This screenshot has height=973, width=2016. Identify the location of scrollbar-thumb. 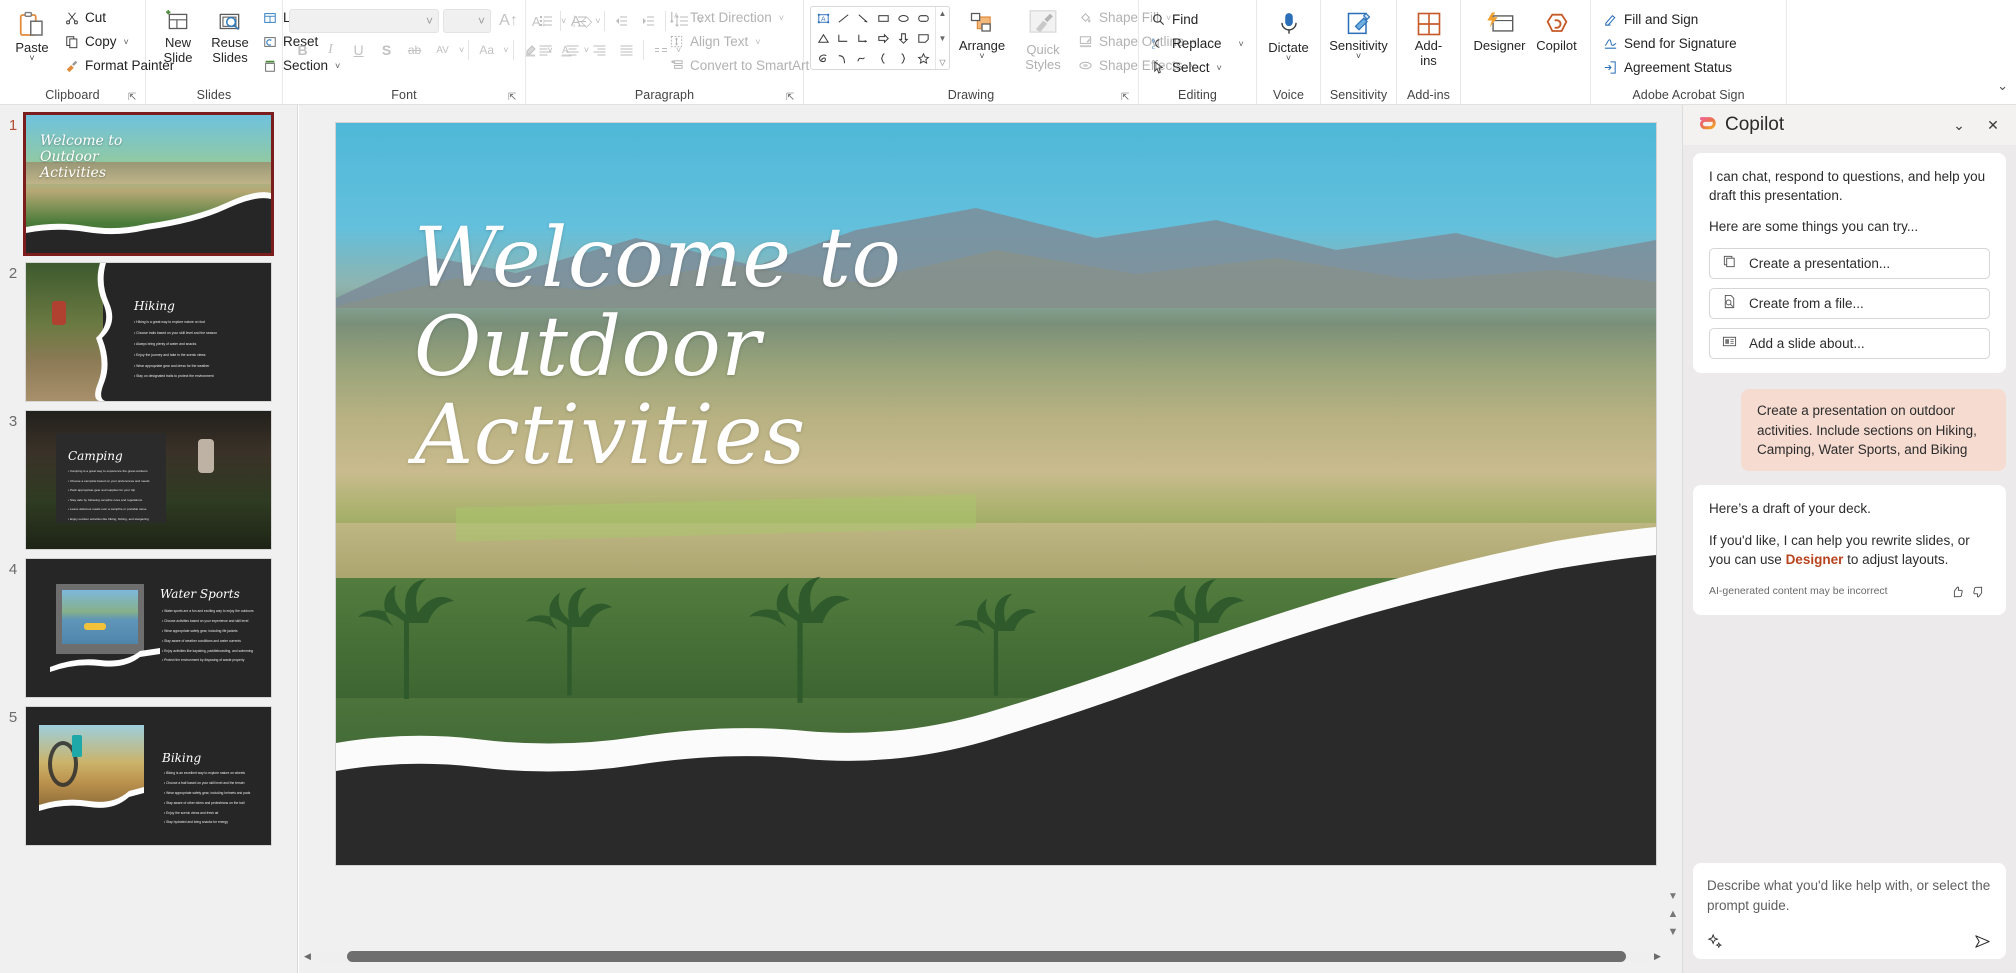
(986, 956).